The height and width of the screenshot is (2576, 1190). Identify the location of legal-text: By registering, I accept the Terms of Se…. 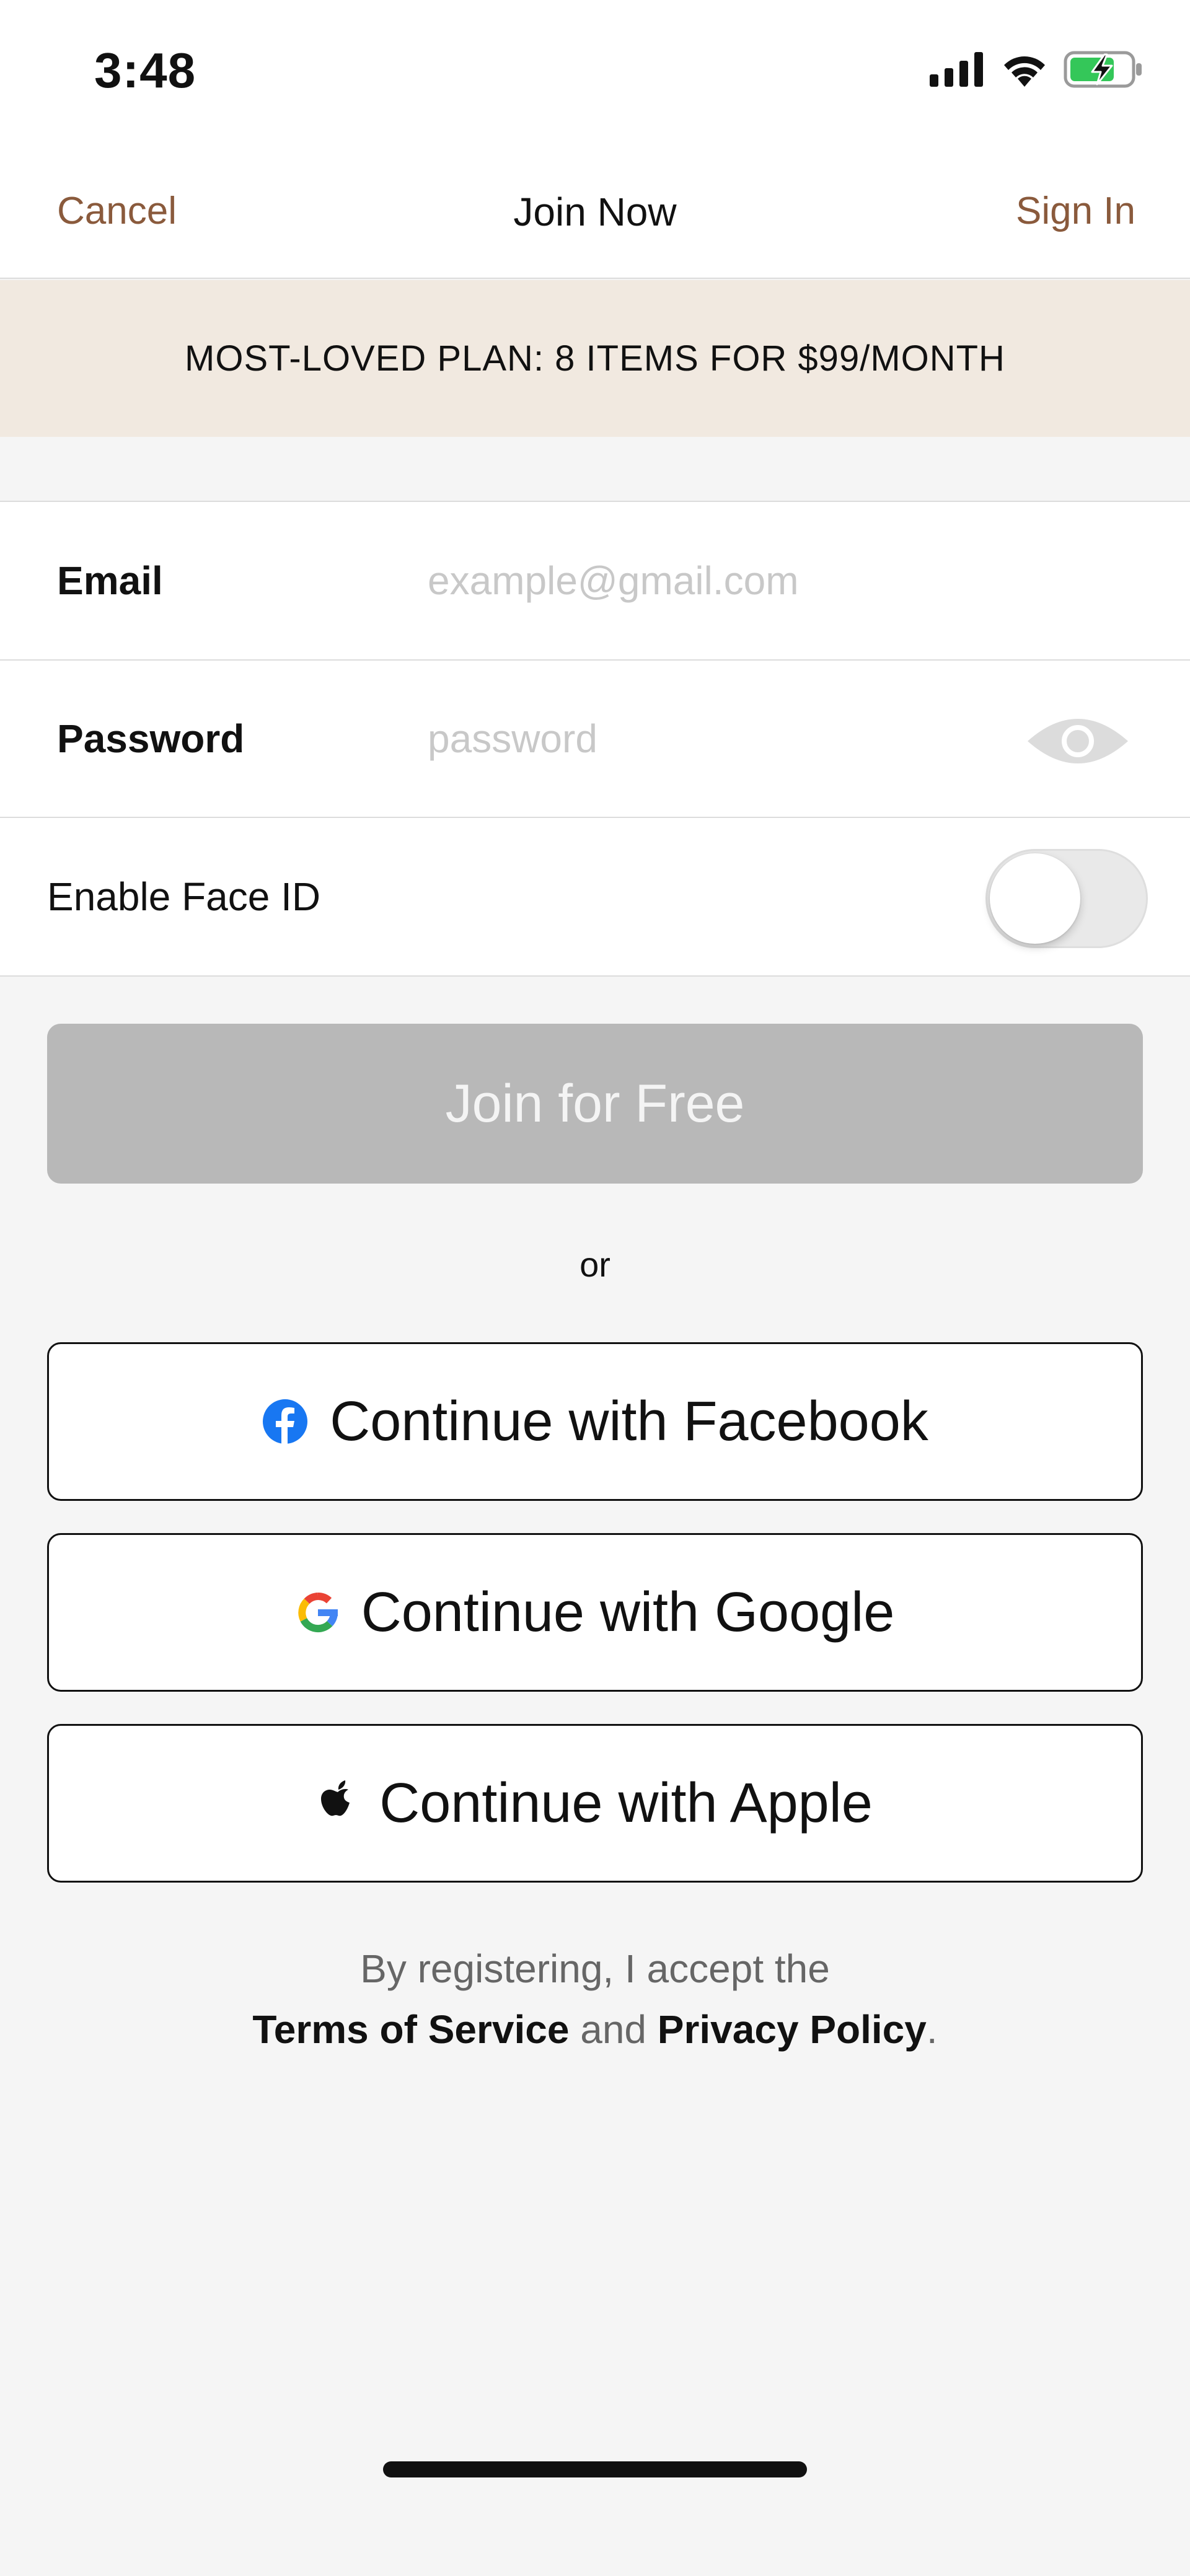
(595, 1999).